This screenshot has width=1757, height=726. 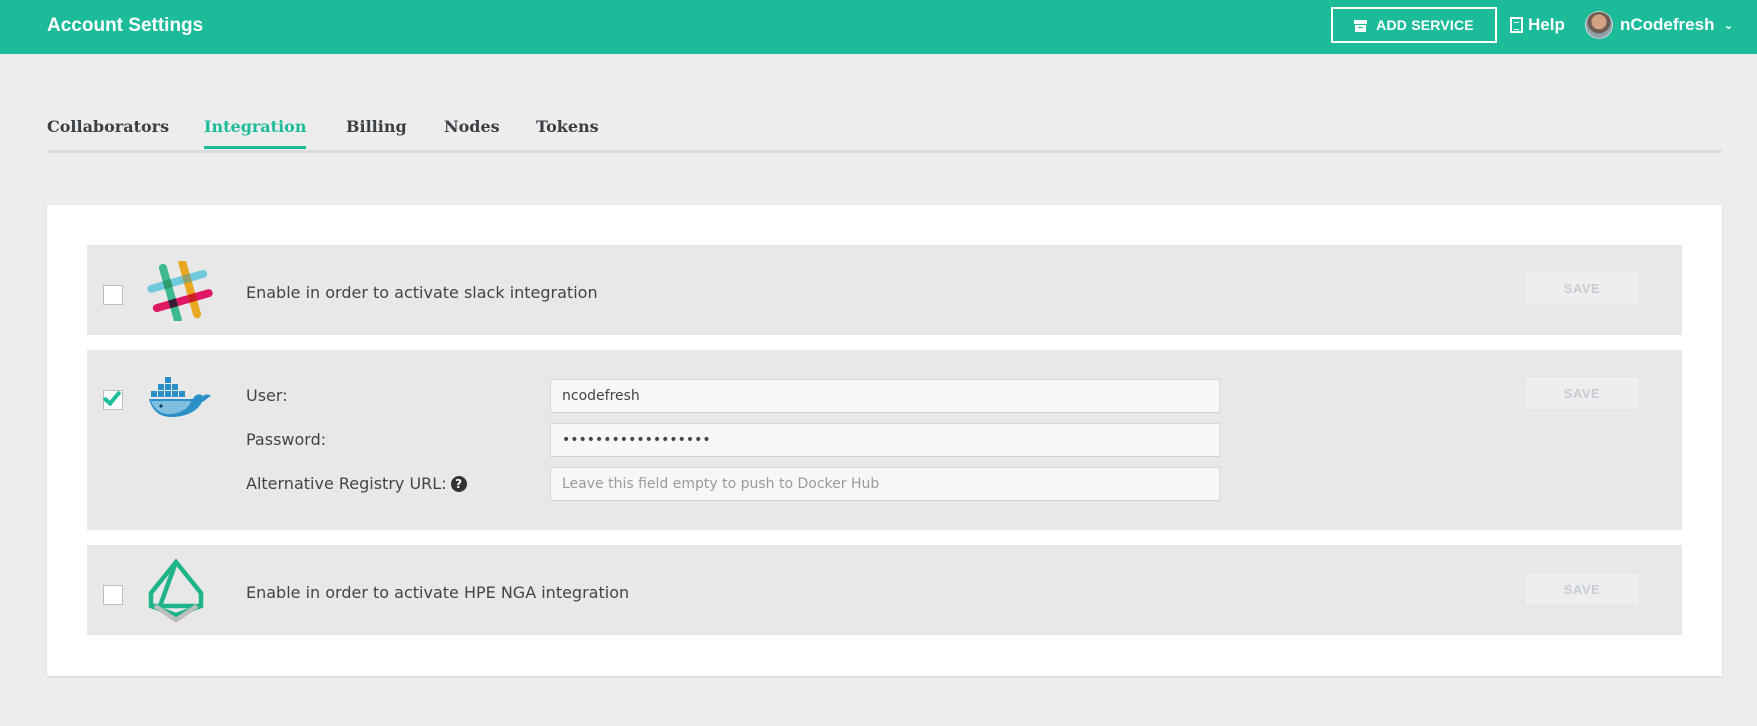 I want to click on tab-collaborators: Collaborators, so click(x=108, y=131).